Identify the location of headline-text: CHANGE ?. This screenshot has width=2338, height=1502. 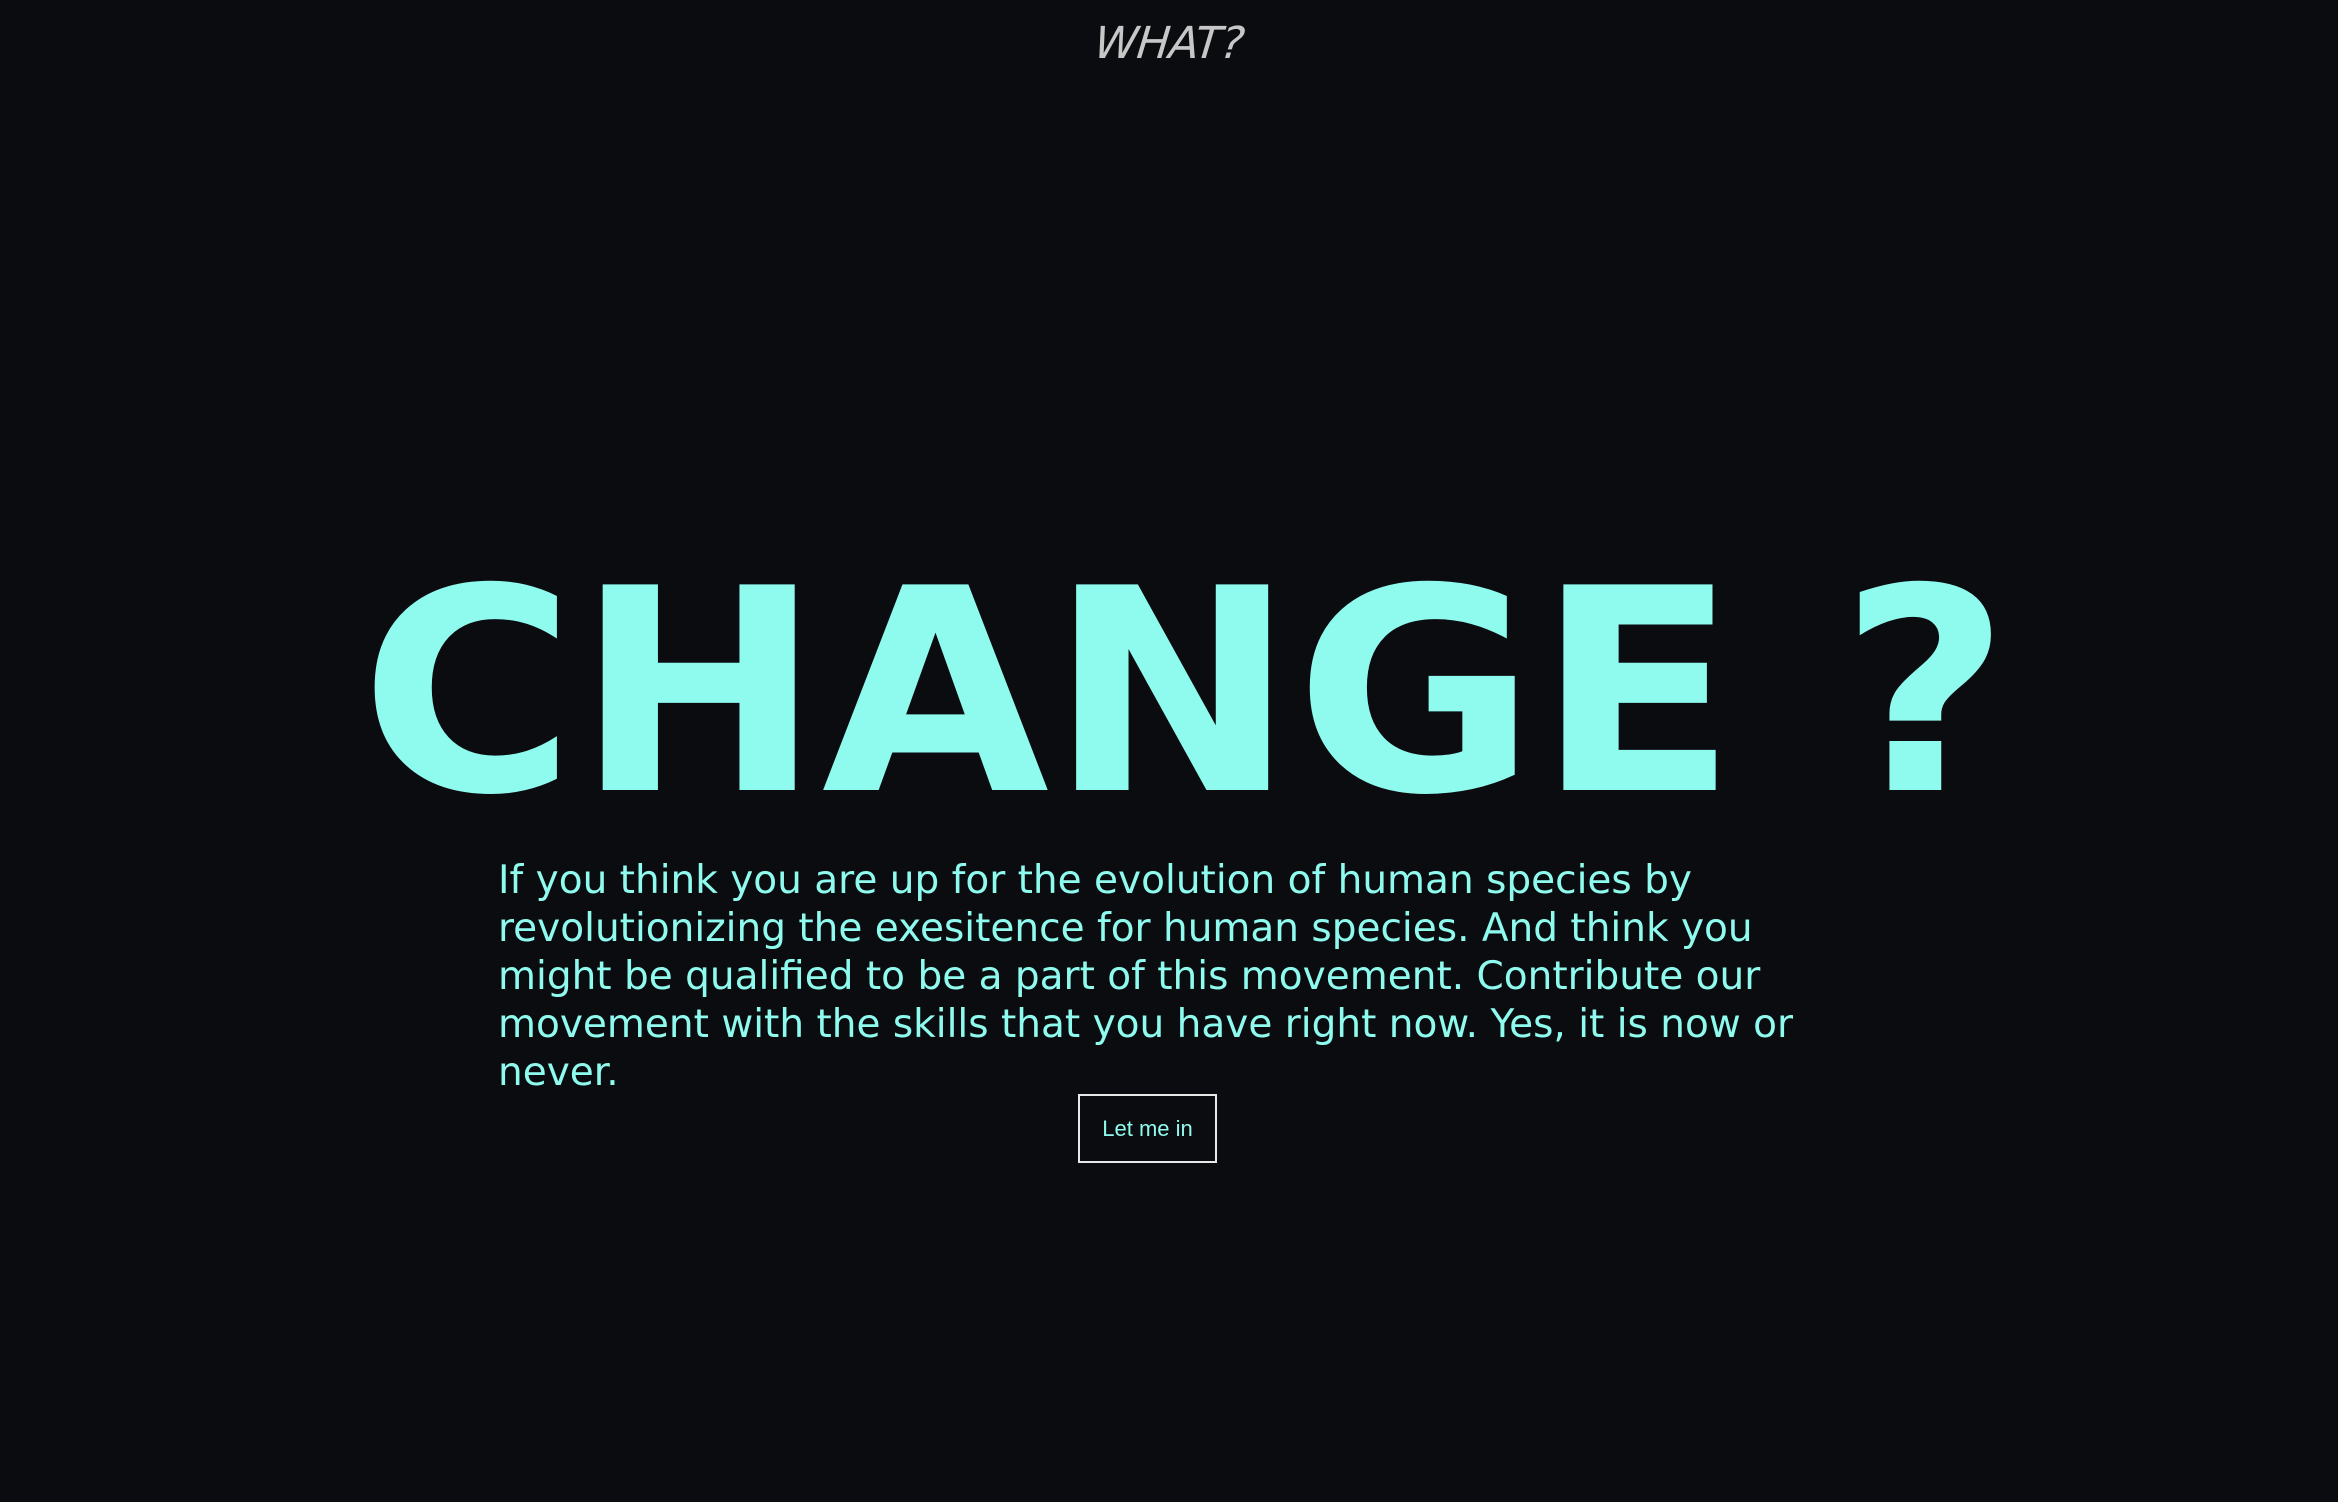
(1185, 690).